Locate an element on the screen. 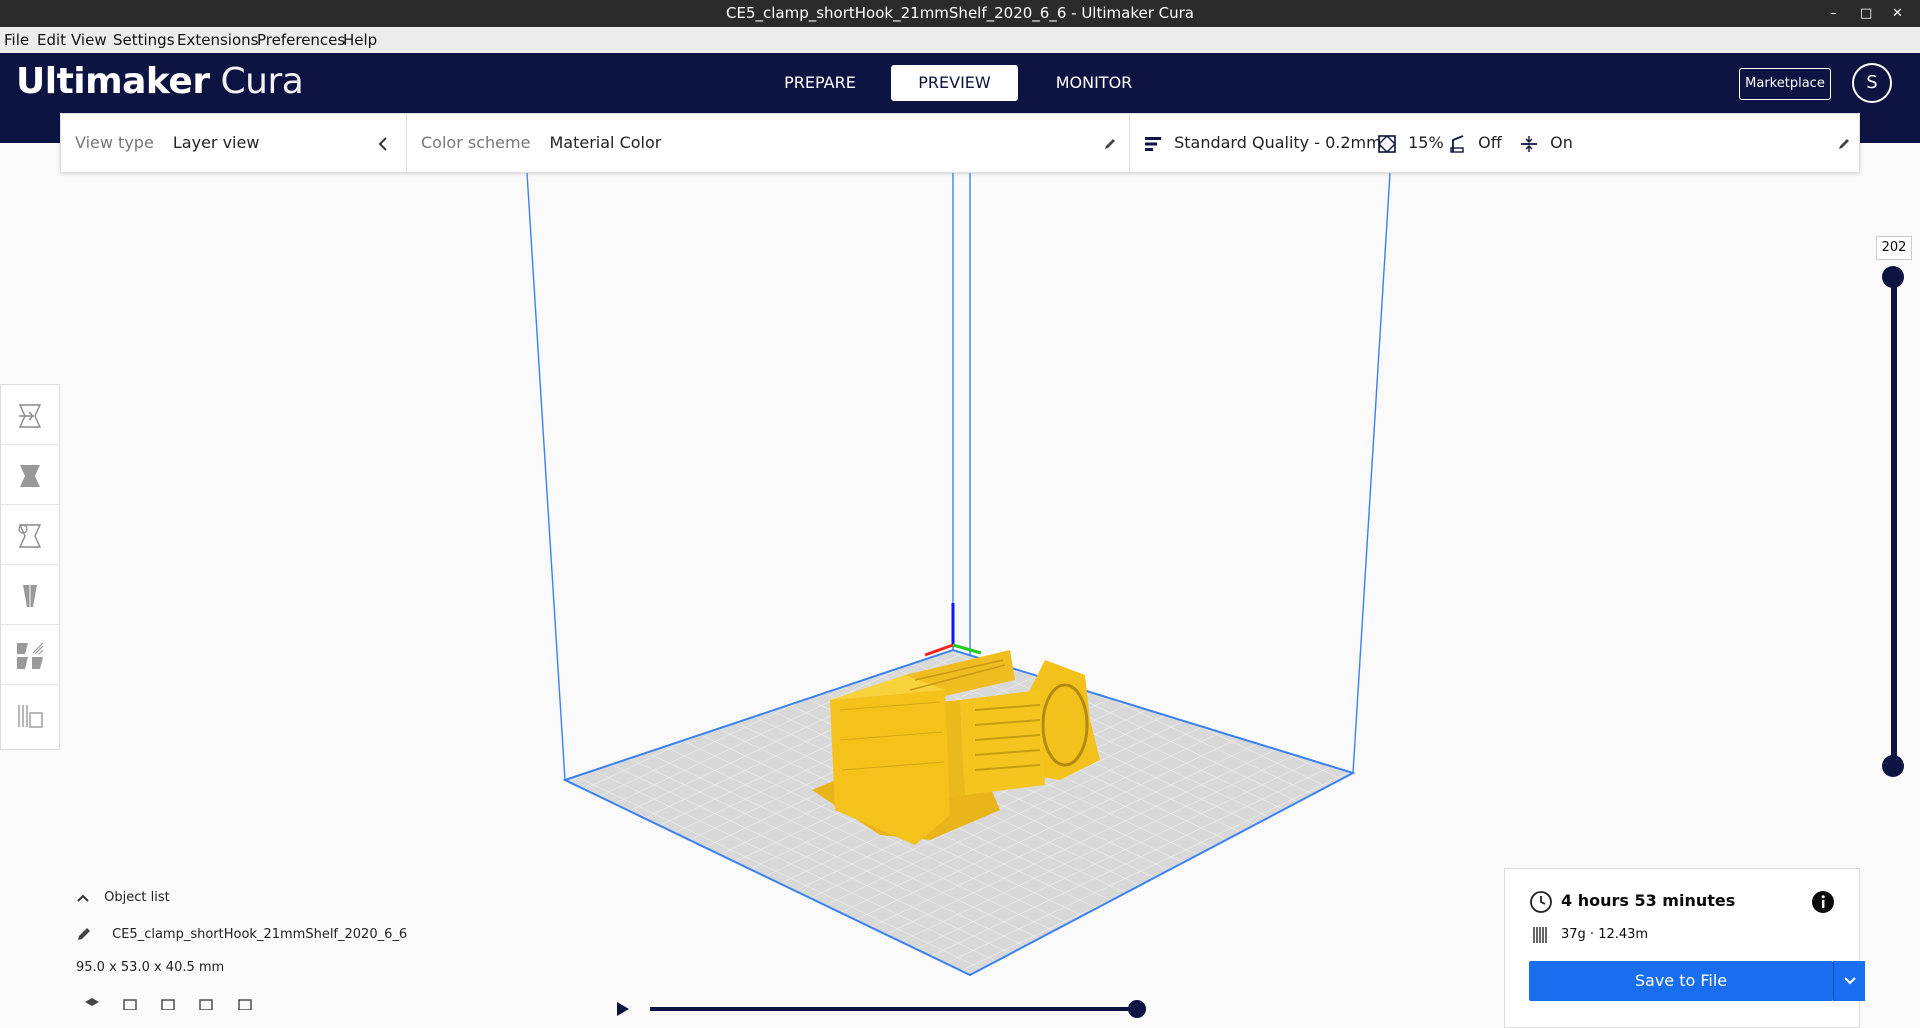 The height and width of the screenshot is (1028, 1920). adhesion-value: On is located at coordinates (1561, 142).